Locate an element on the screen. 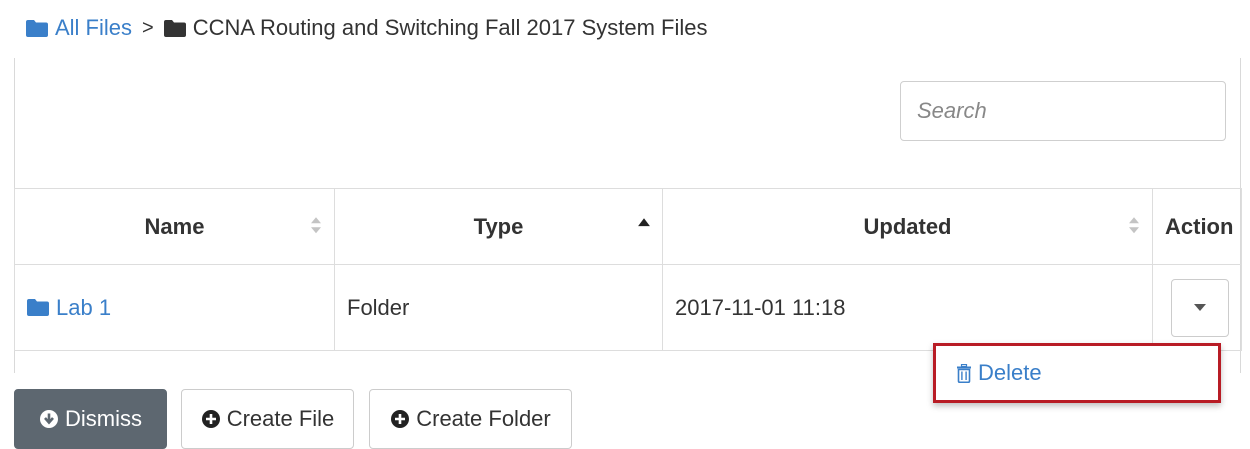 This screenshot has width=1250, height=449. cell-name: Lab 1 is located at coordinates (174, 307).